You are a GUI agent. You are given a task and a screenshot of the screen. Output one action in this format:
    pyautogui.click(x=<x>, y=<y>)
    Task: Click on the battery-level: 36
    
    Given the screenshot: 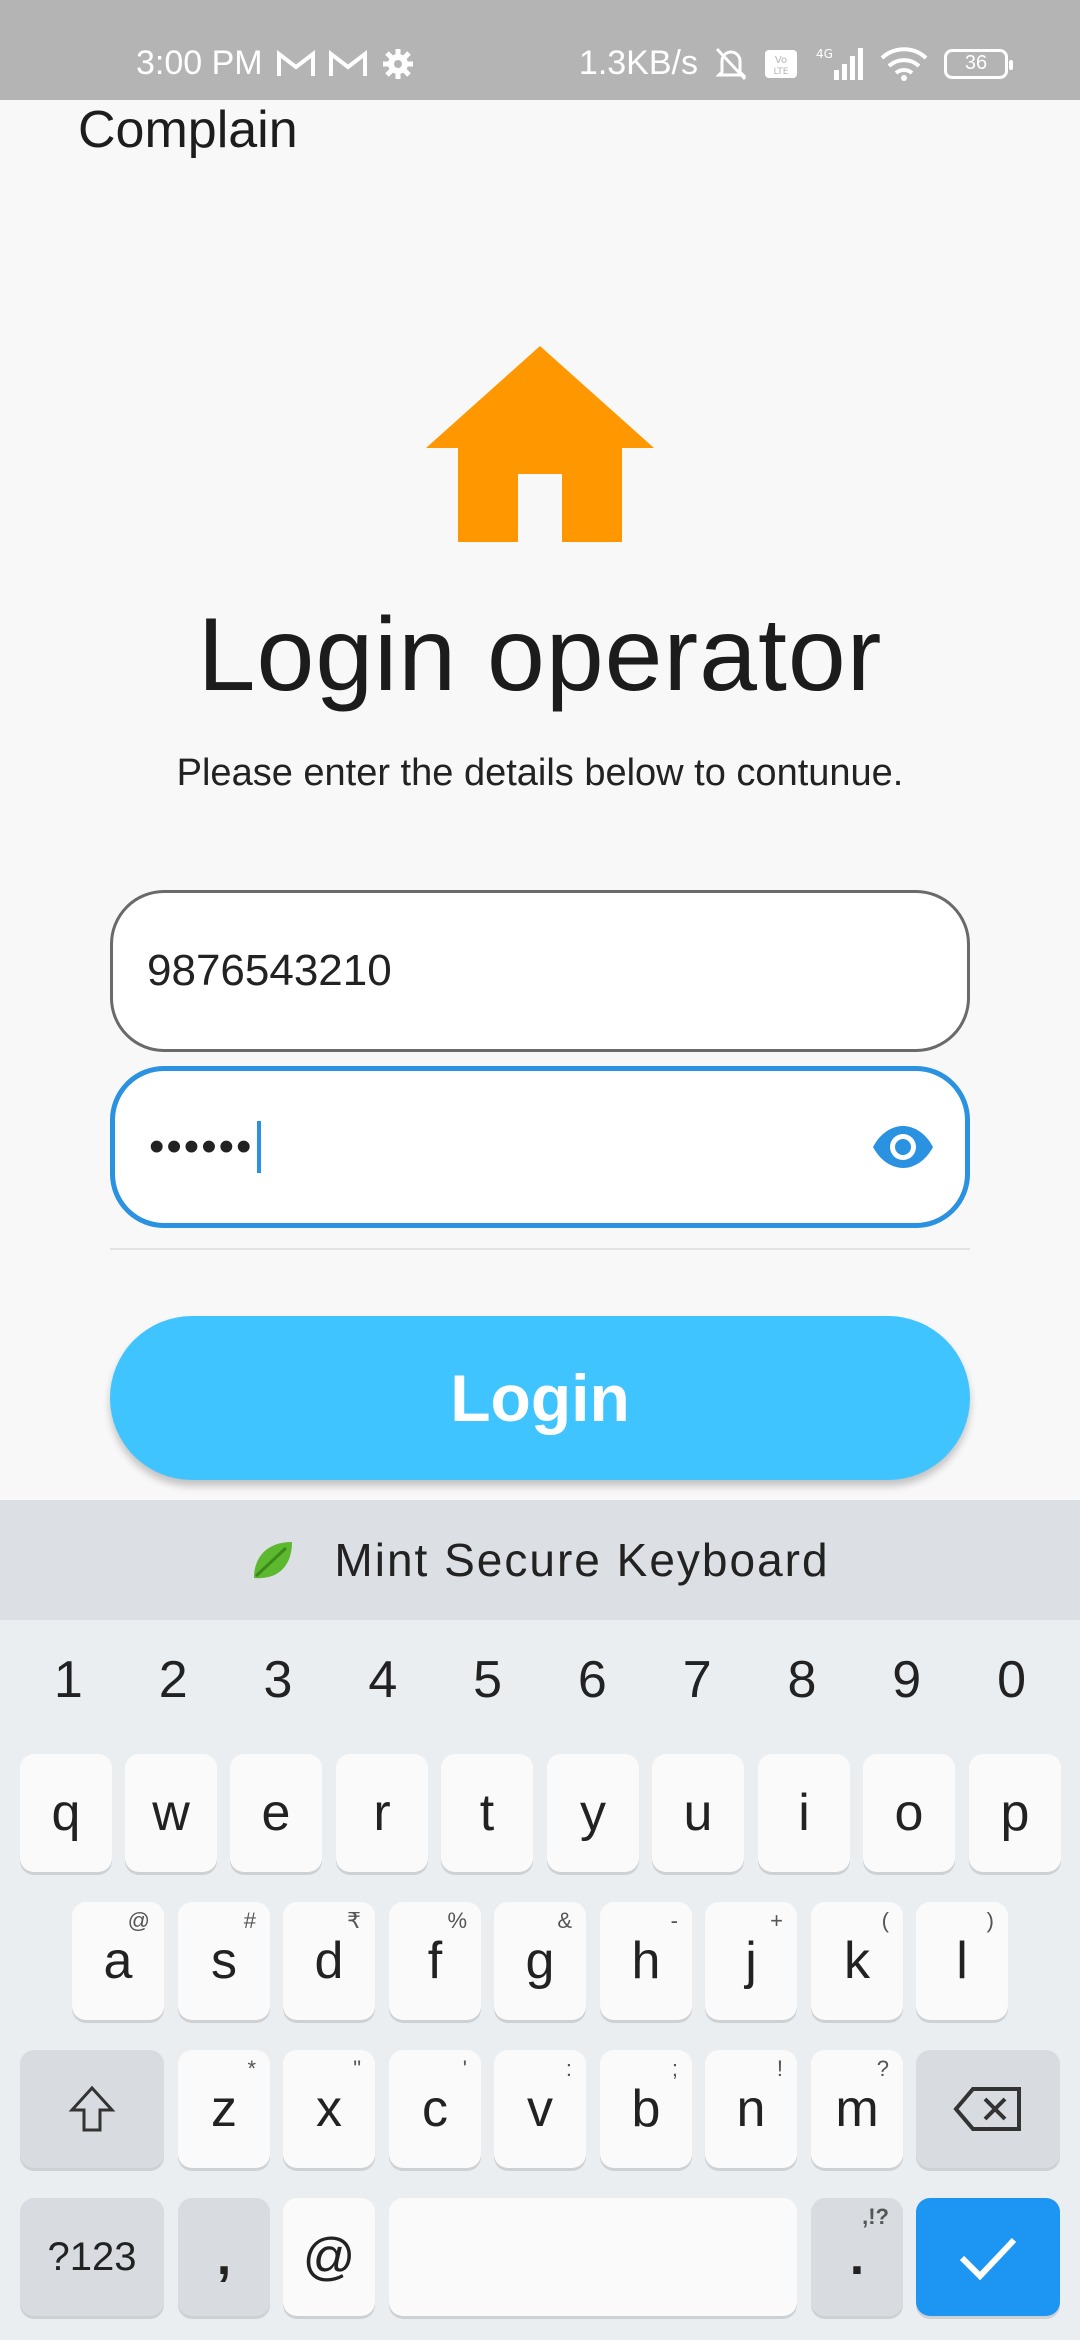 What is the action you would take?
    pyautogui.click(x=976, y=63)
    